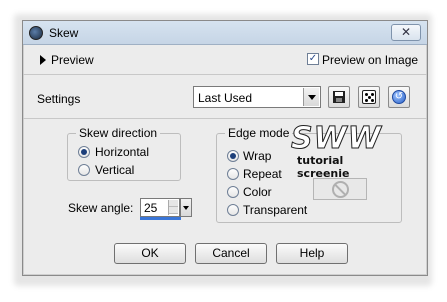 The height and width of the screenshot is (302, 447). Describe the element at coordinates (275, 210) in the screenshot. I see `transparent-label: Transparent` at that location.